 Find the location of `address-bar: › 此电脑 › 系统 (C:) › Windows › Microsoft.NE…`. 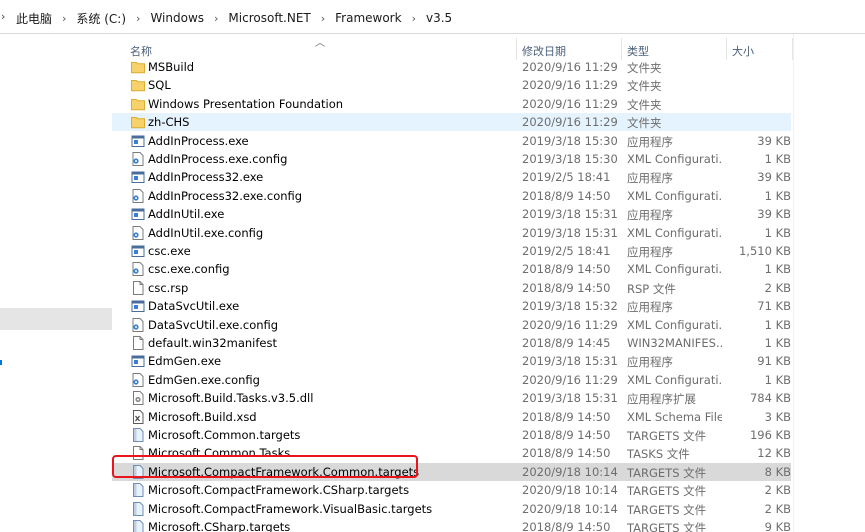

address-bar: › 此电脑 › 系统 (C:) › Windows › Microsoft.NE… is located at coordinates (432, 17).